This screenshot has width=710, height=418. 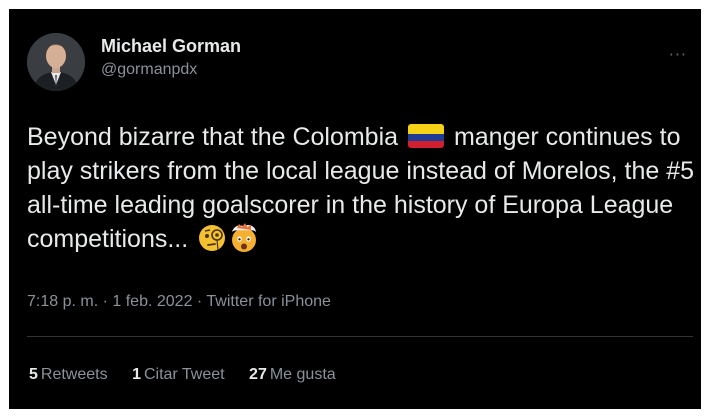 I want to click on retweets-stat: 5 Retweets, so click(x=68, y=374).